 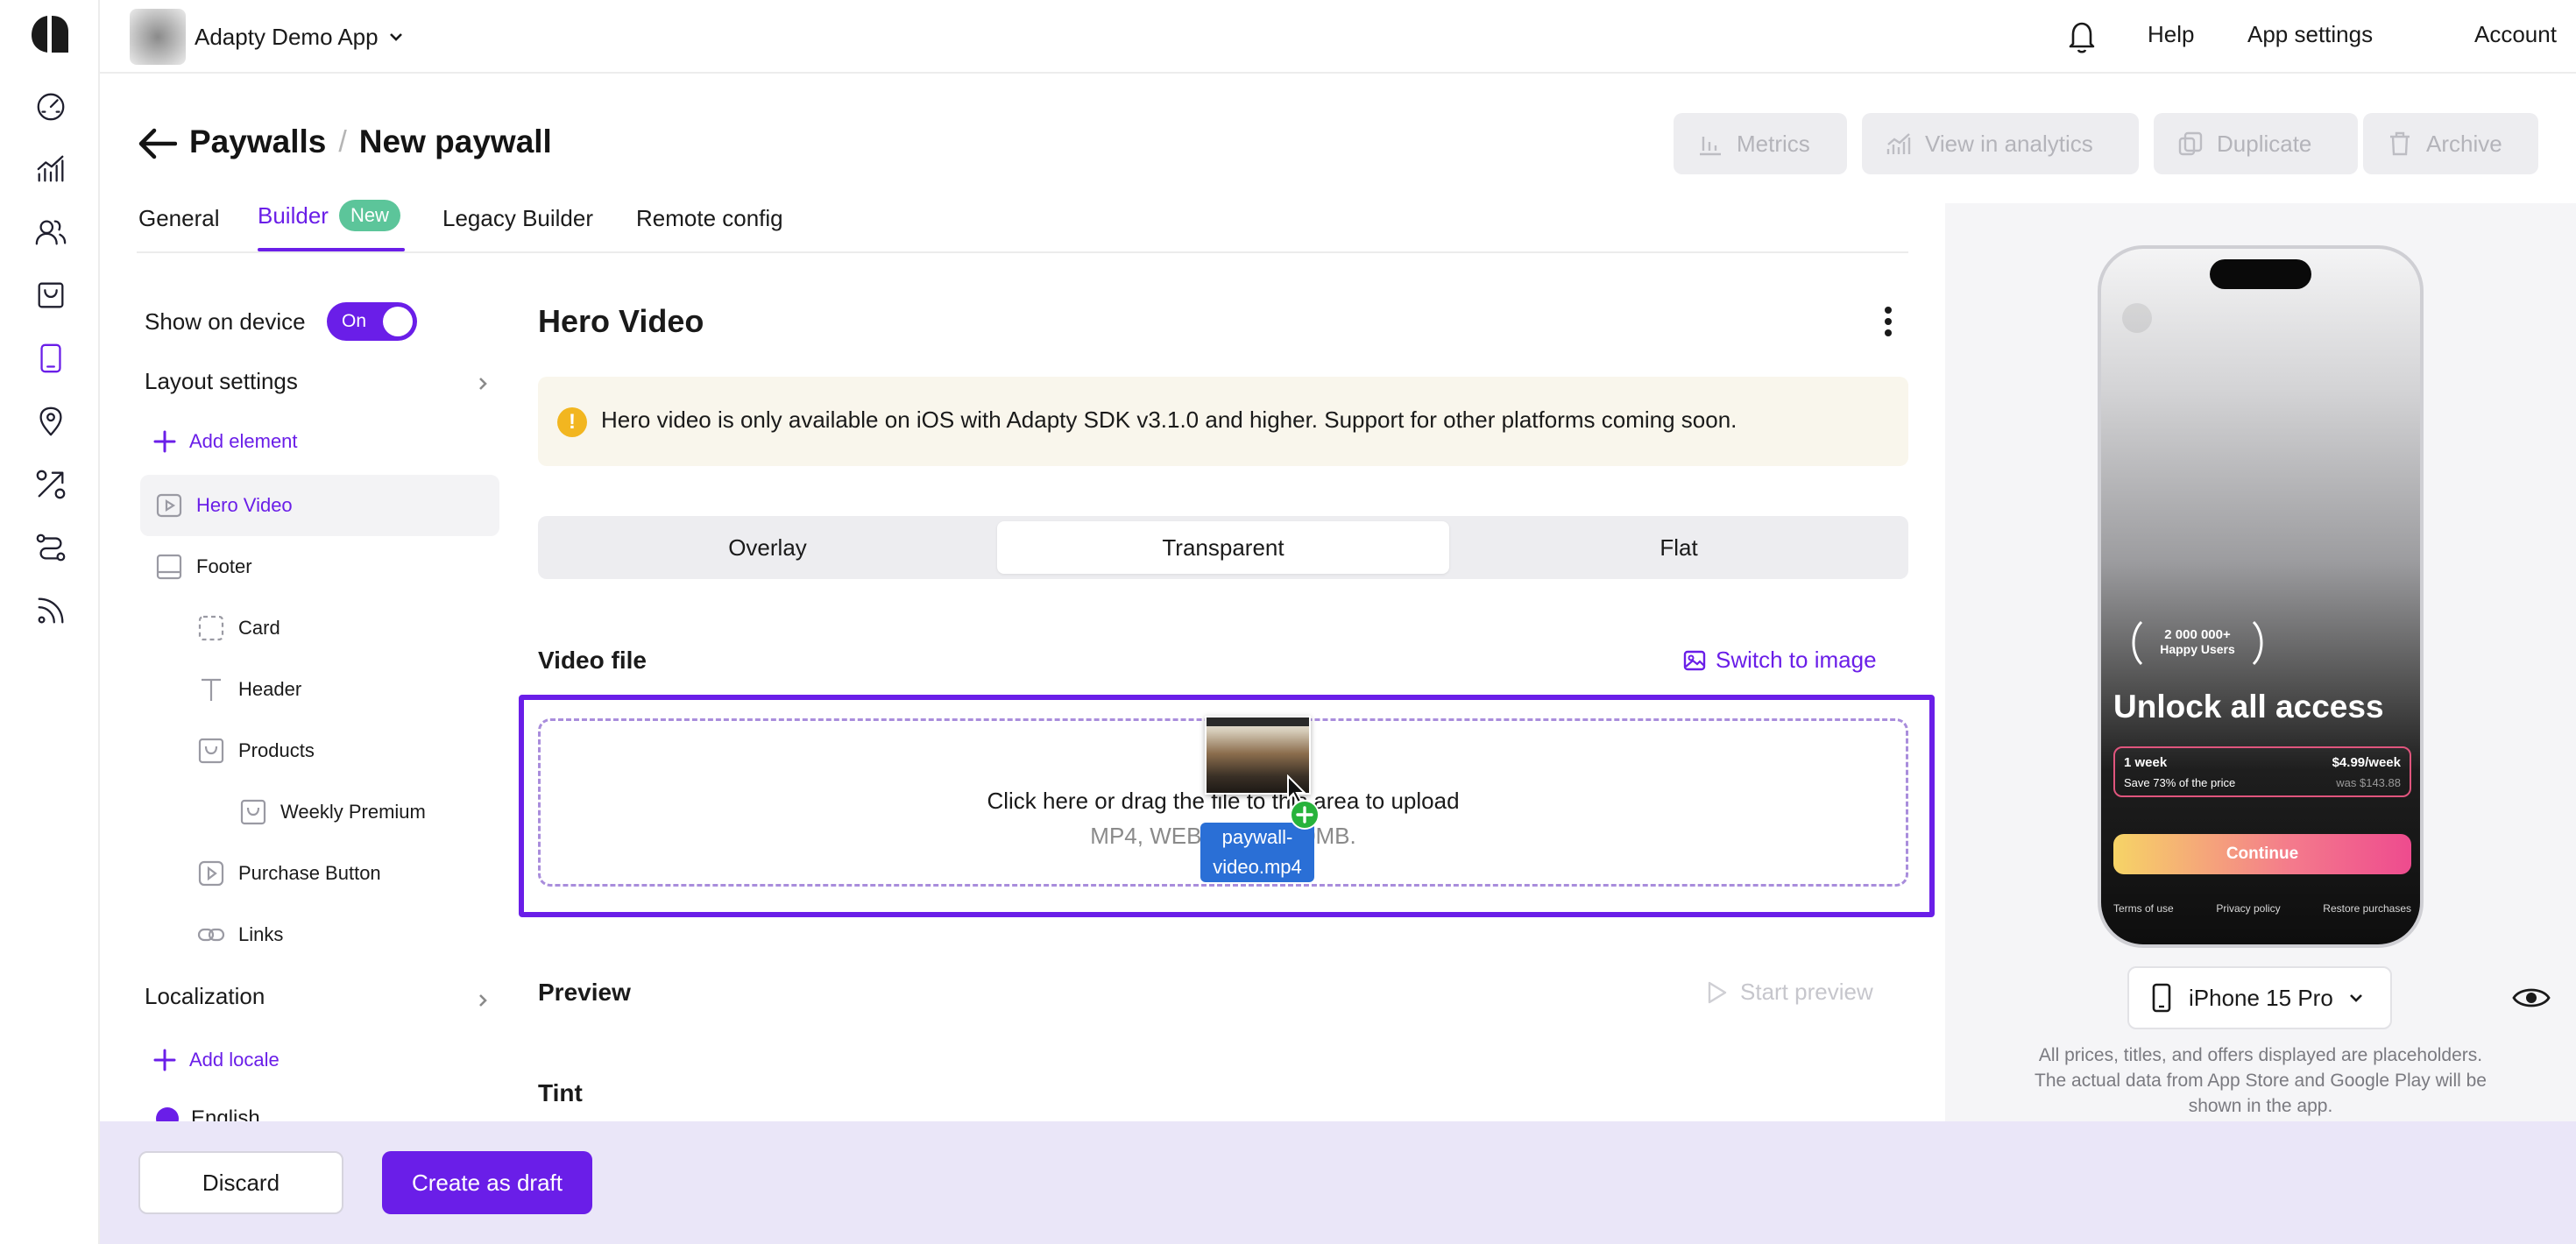 I want to click on tab-builder-label: Builder, so click(x=293, y=215).